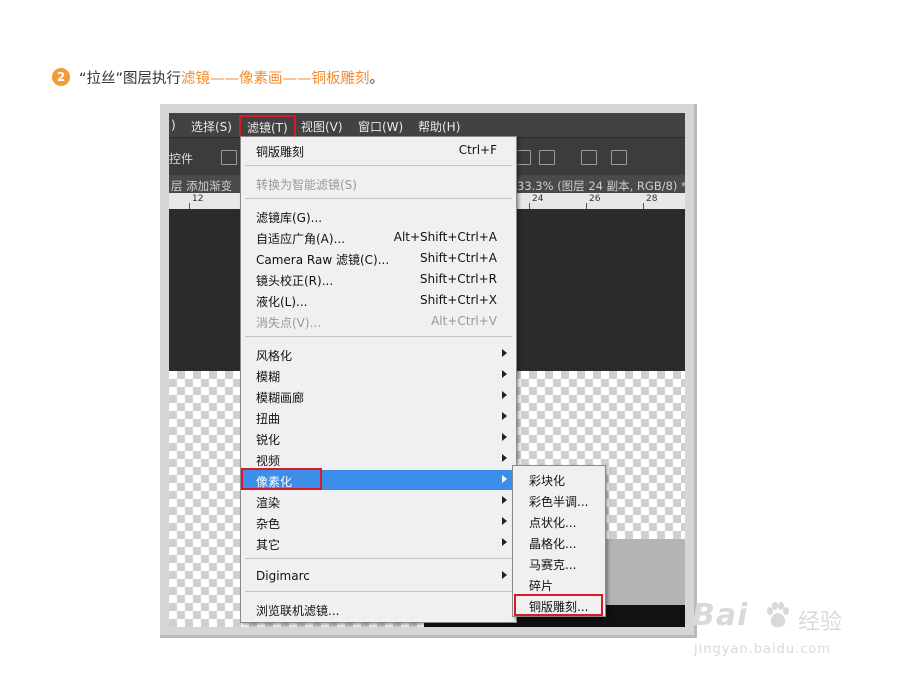  I want to click on menu-item-camera-raw: Camera Raw 滤镜(C)... Shift+Ctrl+A, so click(378, 258).